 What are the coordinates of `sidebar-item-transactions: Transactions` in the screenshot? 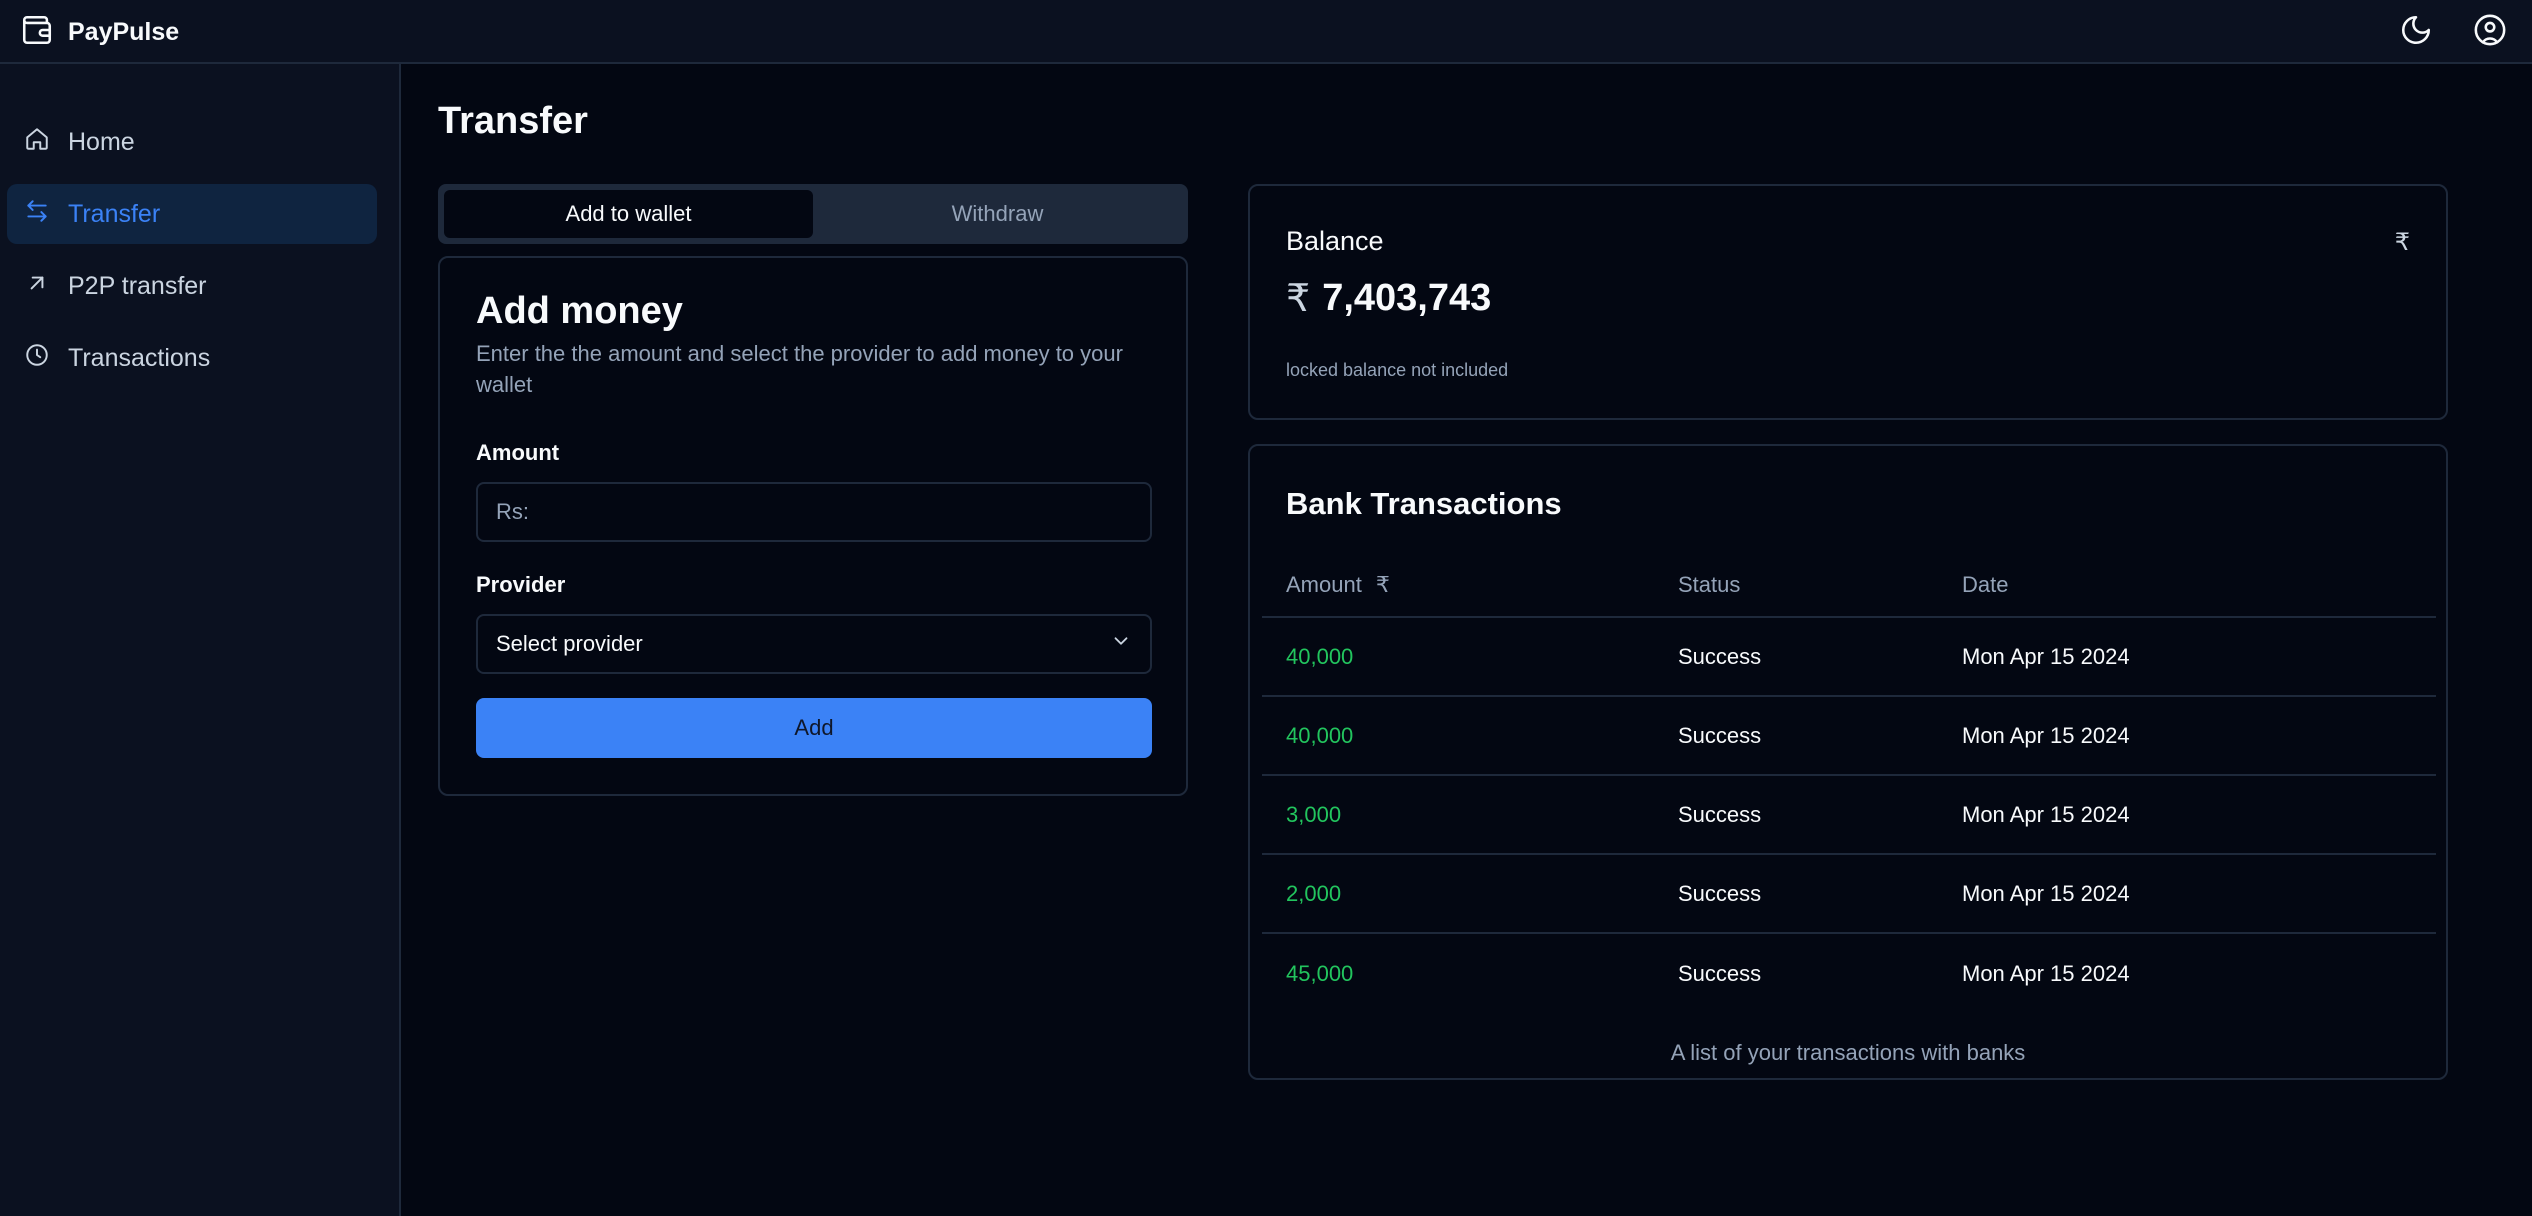 It's located at (192, 358).